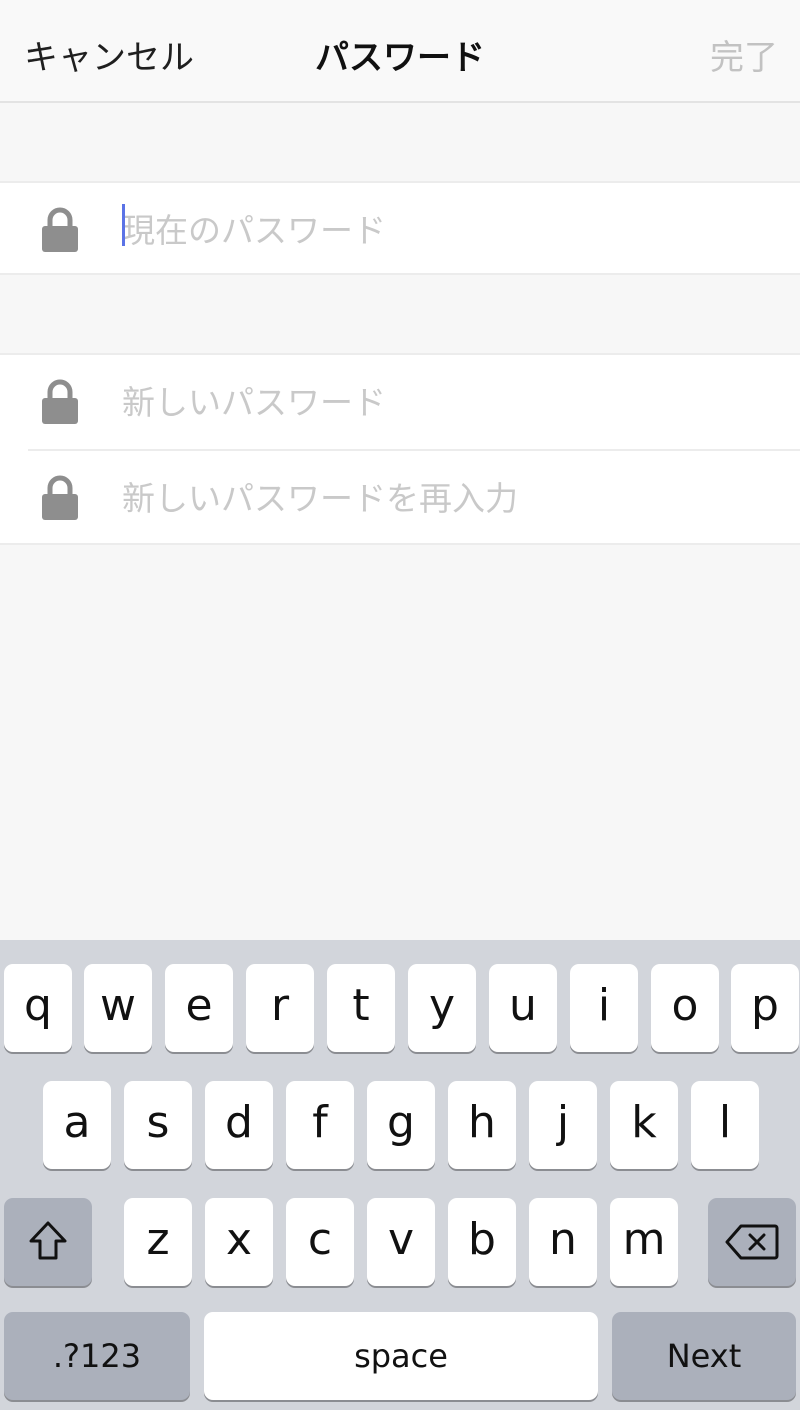  I want to click on current-password-input, so click(442, 230).